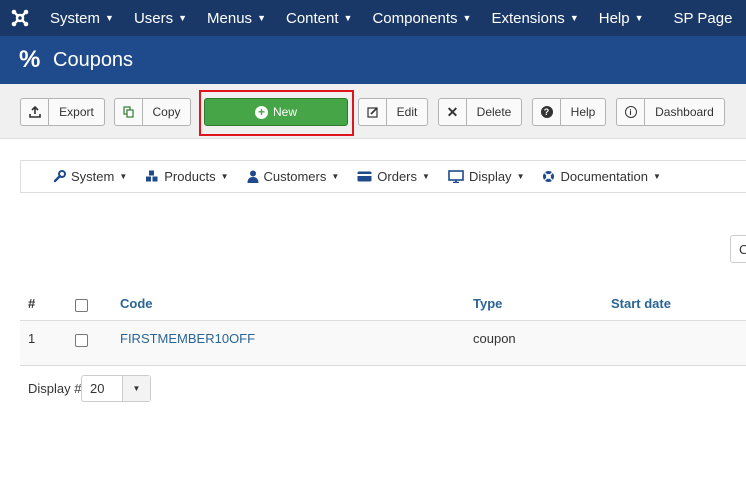  What do you see at coordinates (601, 176) in the screenshot?
I see `subnav-documentation: Documentation ▼` at bounding box center [601, 176].